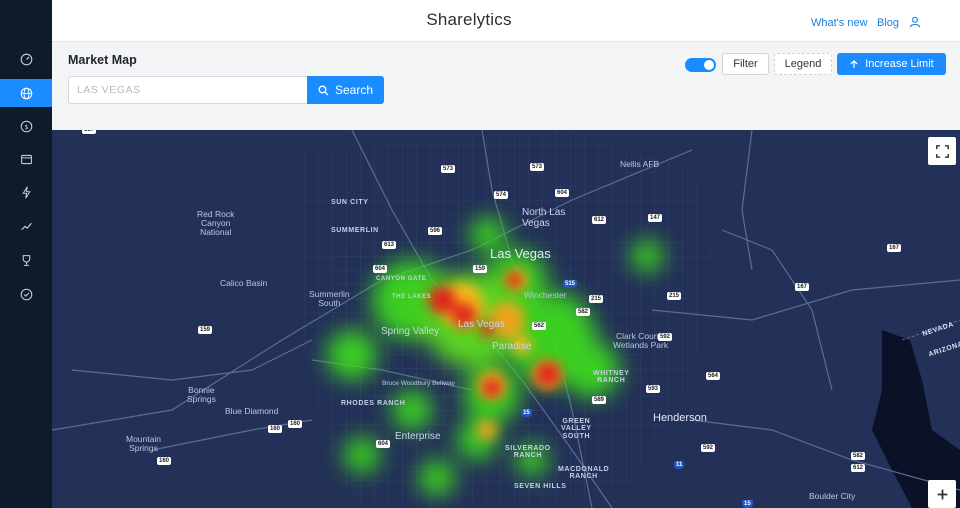  I want to click on map-label-winchester: Winchester, so click(545, 295).